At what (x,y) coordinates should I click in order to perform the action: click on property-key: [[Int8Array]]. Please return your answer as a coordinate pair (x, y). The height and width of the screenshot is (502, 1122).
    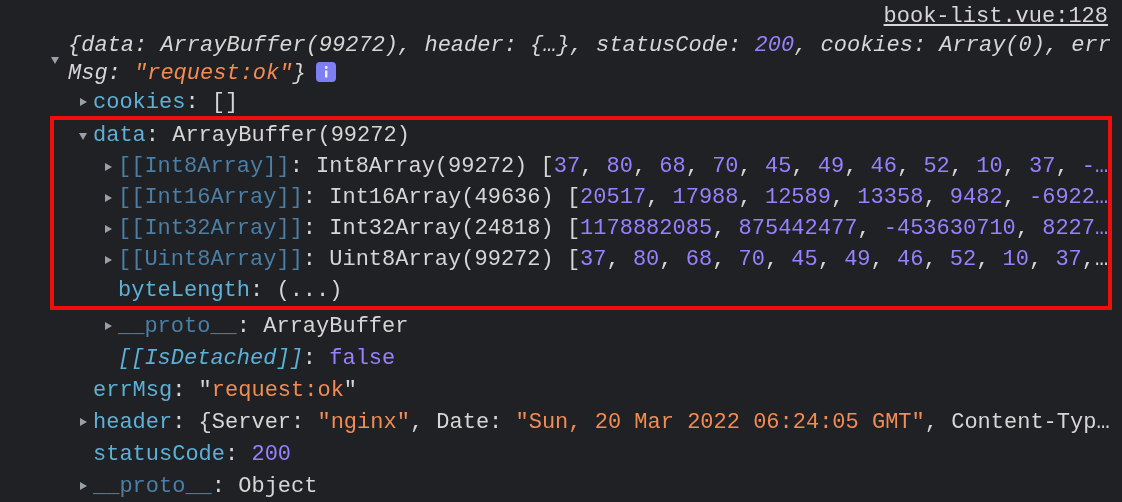
    Looking at the image, I should click on (204, 166).